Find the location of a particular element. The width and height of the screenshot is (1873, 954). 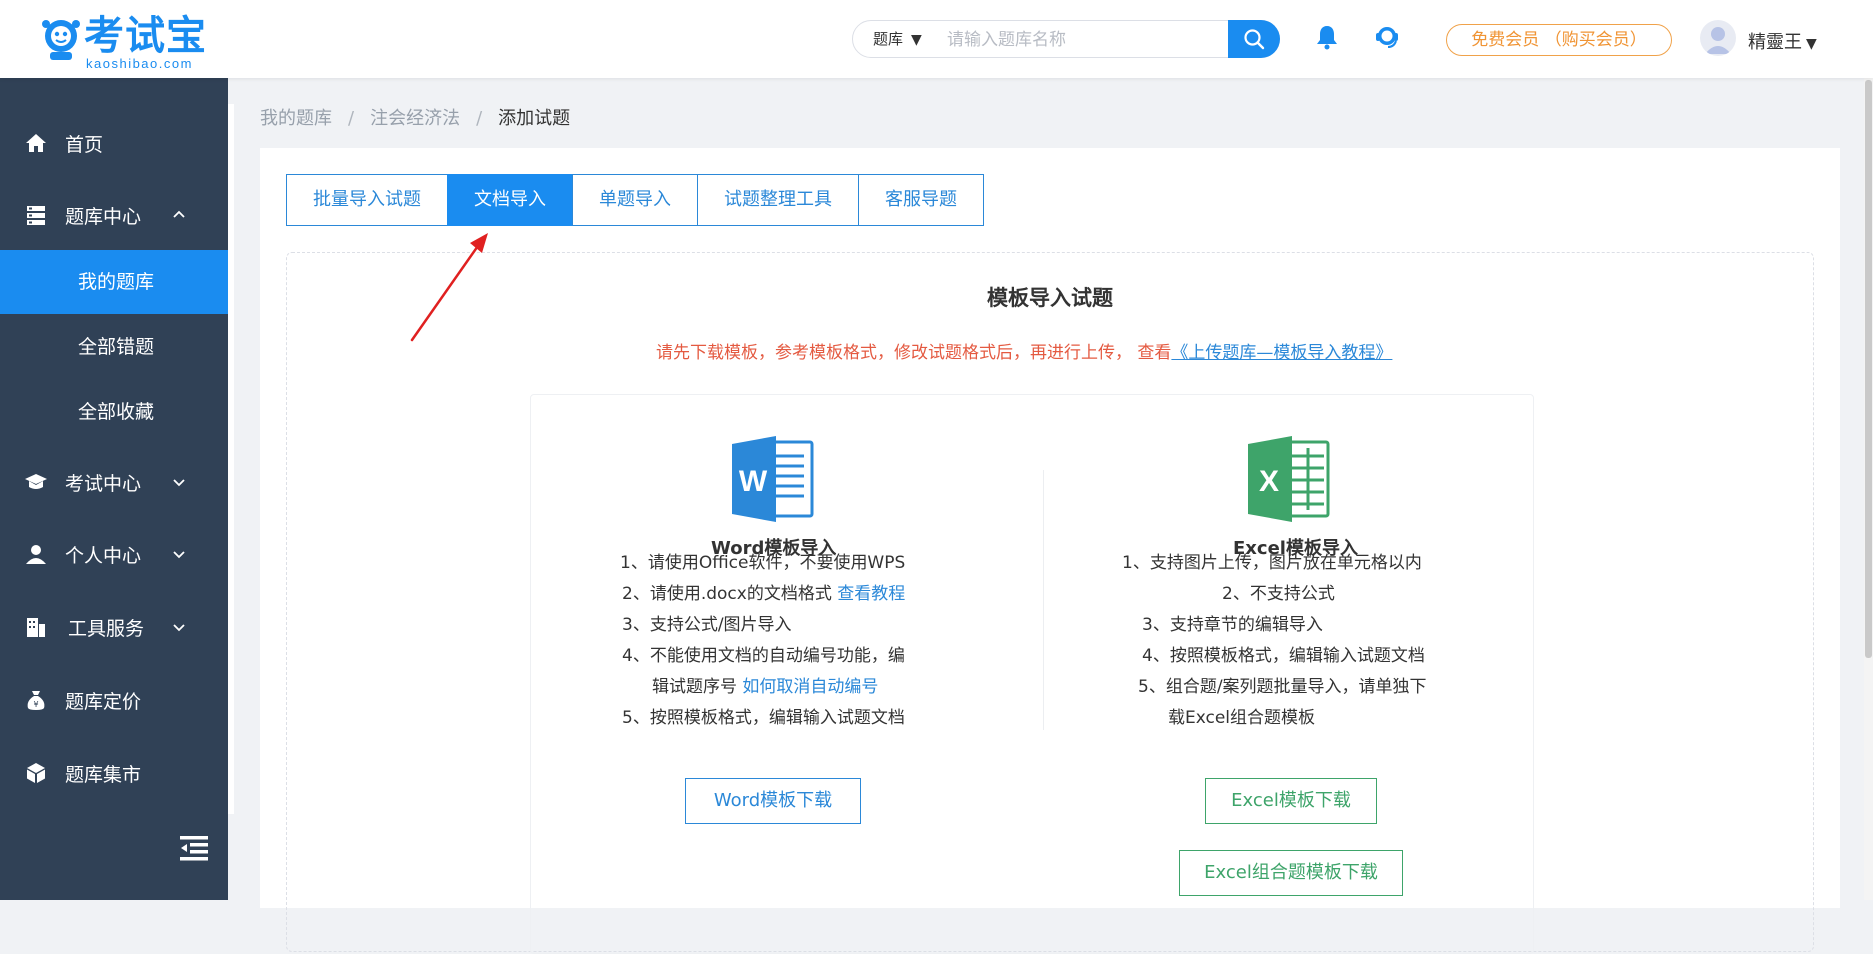

list-item: 载Excel组合题模板 is located at coordinates (1242, 718).